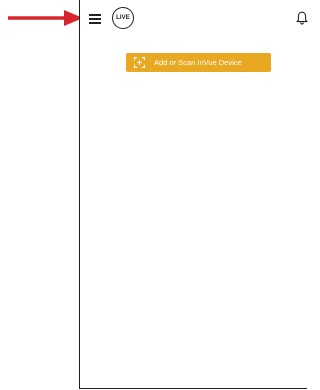  I want to click on annotation-arrow-icon, so click(45, 18).